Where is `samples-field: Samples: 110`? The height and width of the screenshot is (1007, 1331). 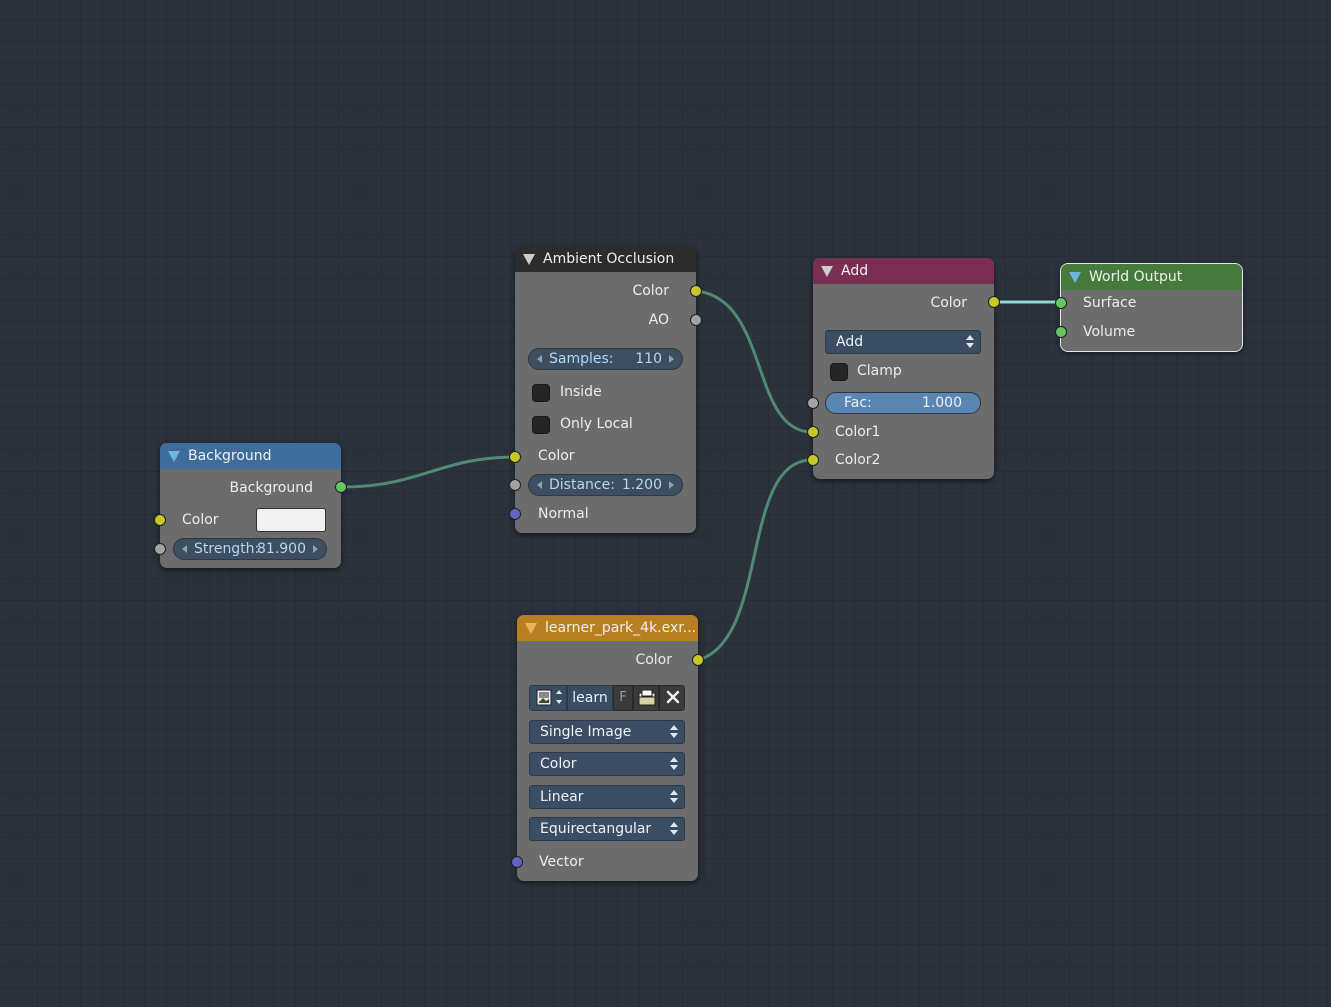
samples-field: Samples: 110 is located at coordinates (605, 359).